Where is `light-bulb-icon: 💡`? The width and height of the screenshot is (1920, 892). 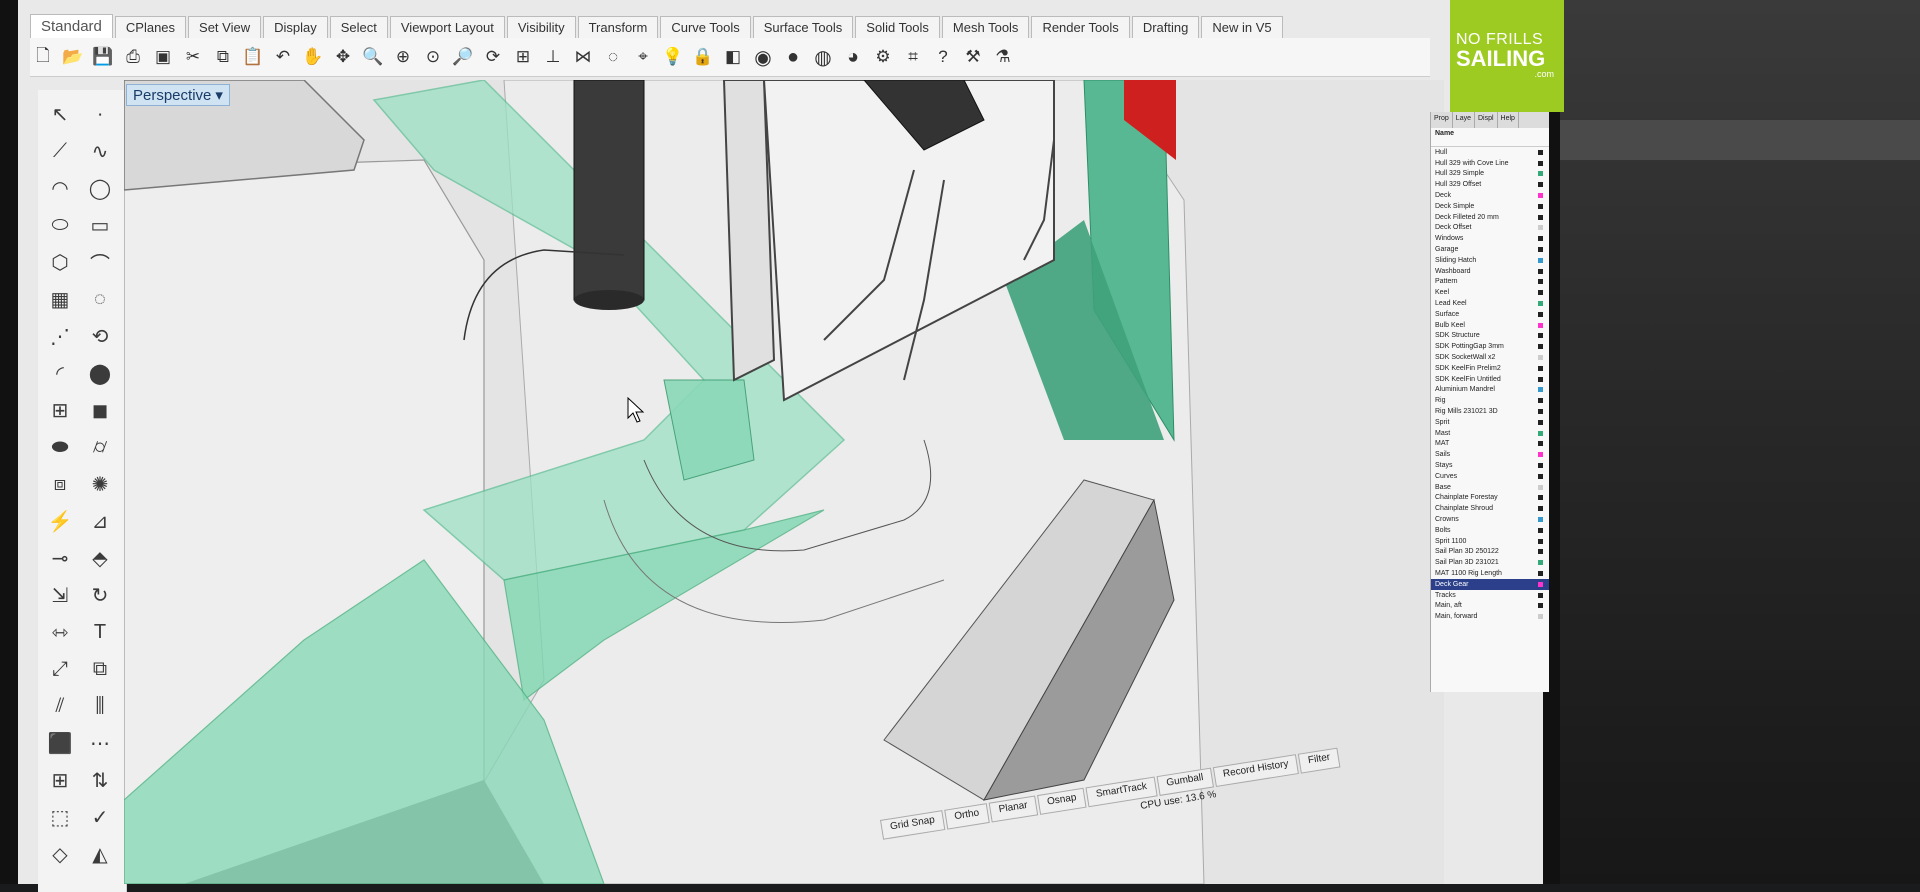
light-bulb-icon: 💡 is located at coordinates (673, 57).